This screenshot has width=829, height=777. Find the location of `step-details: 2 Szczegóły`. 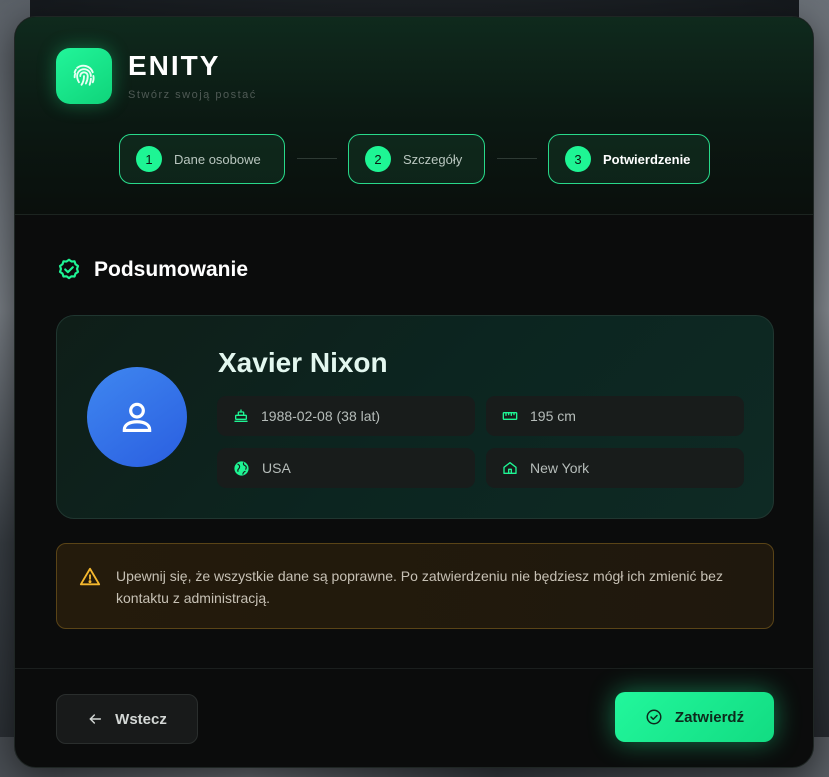

step-details: 2 Szczegóły is located at coordinates (416, 159).